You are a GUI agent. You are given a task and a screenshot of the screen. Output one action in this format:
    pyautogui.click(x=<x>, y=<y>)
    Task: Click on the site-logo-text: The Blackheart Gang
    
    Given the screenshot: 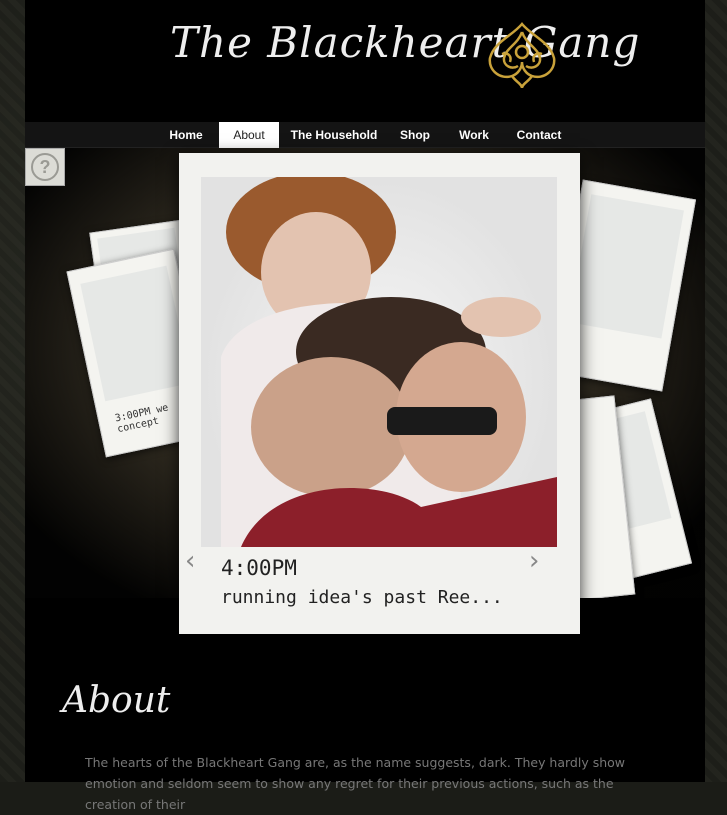 What is the action you would take?
    pyautogui.click(x=405, y=42)
    